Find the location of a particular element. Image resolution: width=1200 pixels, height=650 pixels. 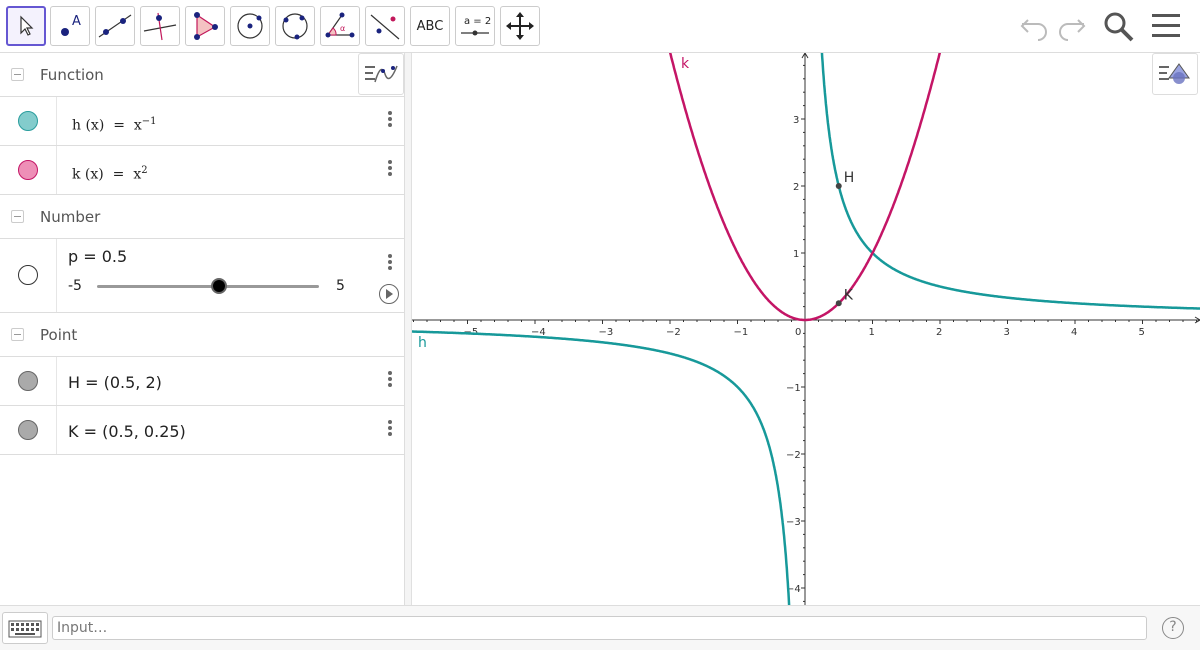

graphics-style-button is located at coordinates (1175, 74).